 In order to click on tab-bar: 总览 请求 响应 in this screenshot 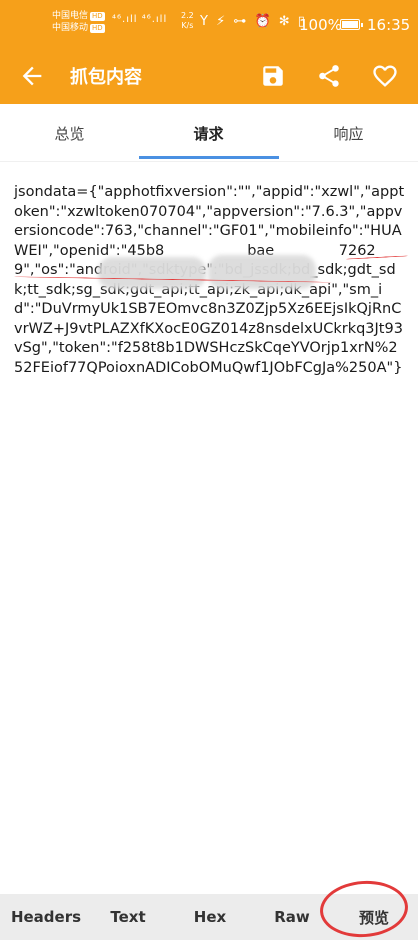, I will do `click(209, 133)`.